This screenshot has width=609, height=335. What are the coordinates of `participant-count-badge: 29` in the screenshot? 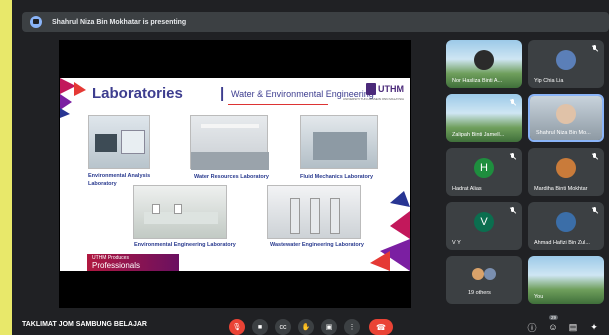 It's located at (554, 317).